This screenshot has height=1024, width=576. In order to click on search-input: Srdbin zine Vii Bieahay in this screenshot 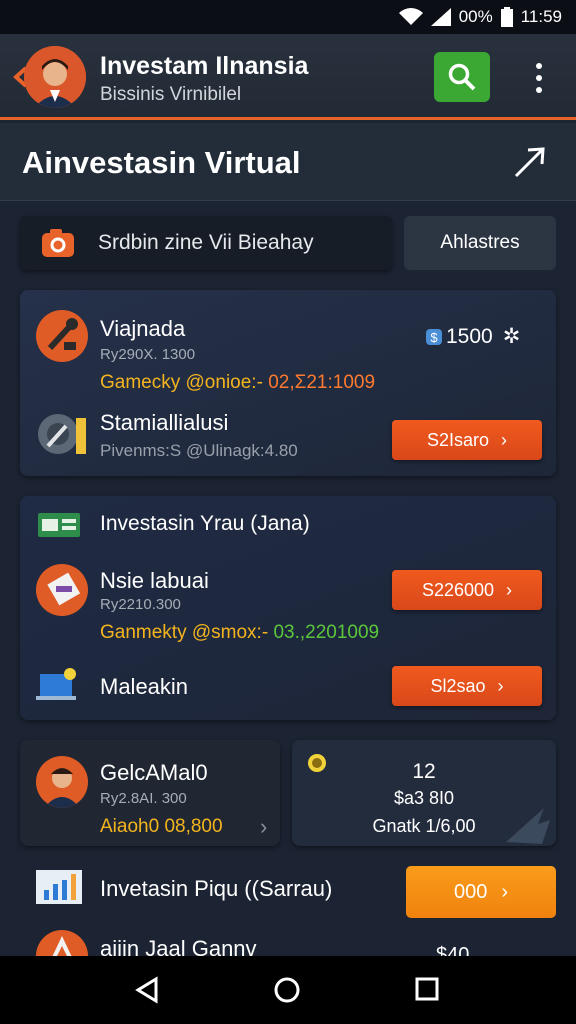, I will do `click(206, 243)`.